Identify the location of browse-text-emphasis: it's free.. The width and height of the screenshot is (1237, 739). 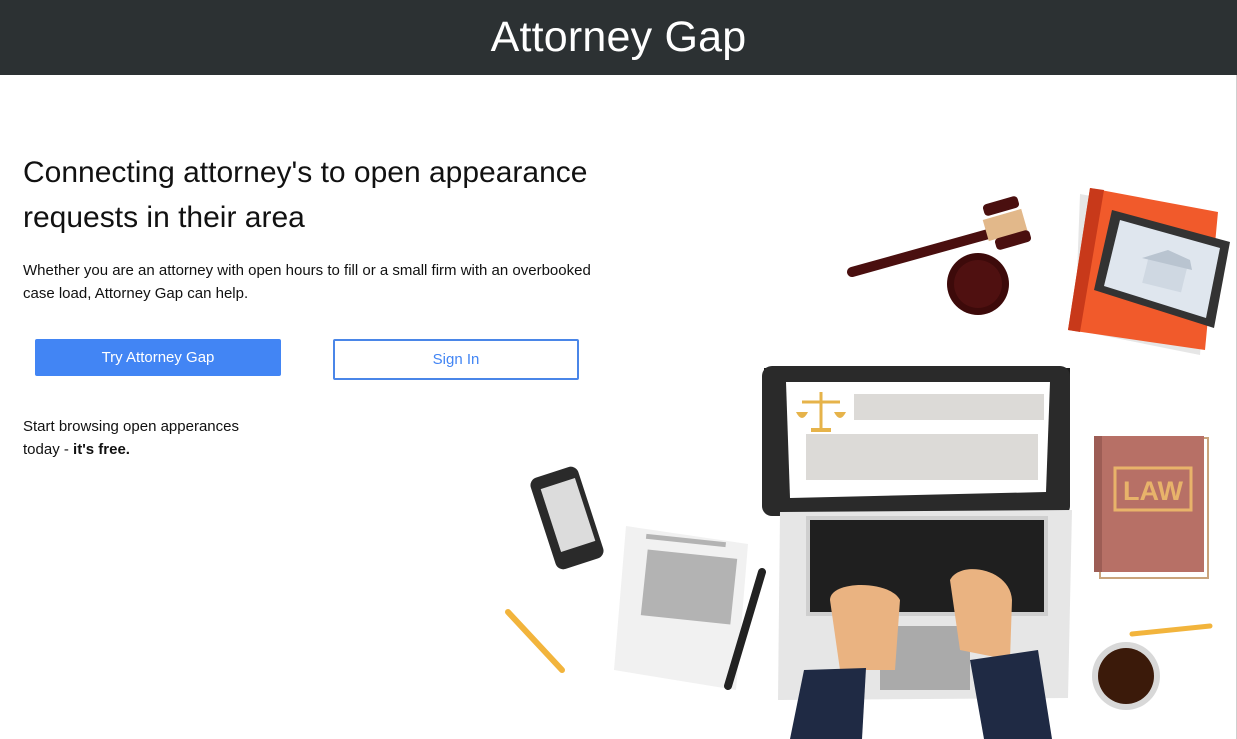
(101, 449).